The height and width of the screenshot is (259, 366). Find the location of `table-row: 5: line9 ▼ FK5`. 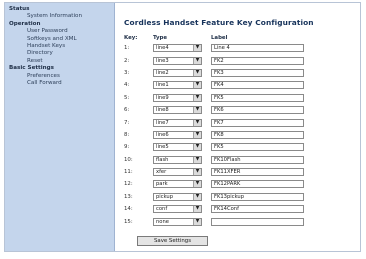

table-row: 5: line9 ▼ FK5 is located at coordinates (236, 98).